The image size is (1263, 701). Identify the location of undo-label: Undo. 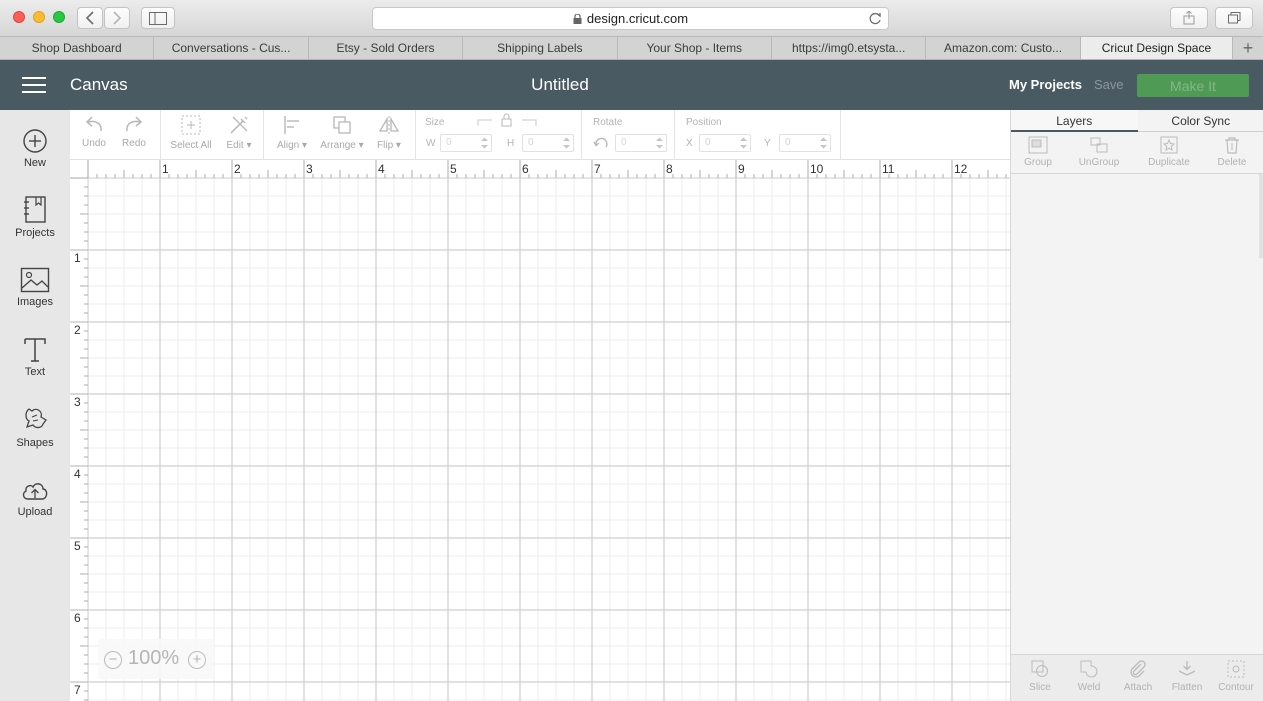
(94, 143).